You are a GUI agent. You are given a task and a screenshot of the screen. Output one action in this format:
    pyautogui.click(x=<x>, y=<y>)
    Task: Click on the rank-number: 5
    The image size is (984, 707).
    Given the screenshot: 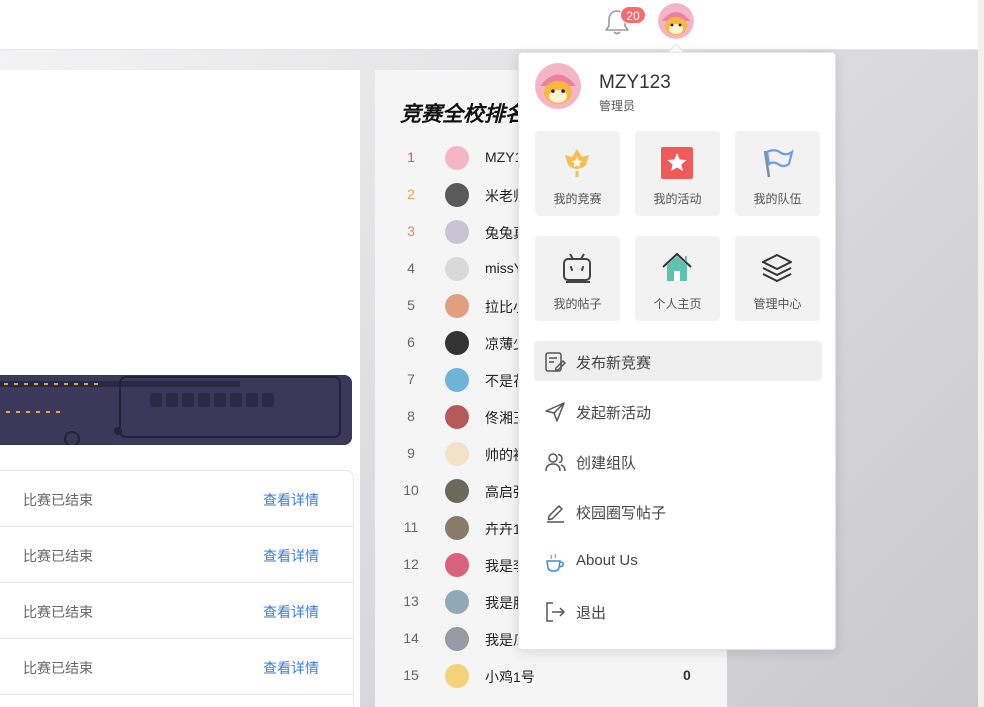 What is the action you would take?
    pyautogui.click(x=411, y=305)
    